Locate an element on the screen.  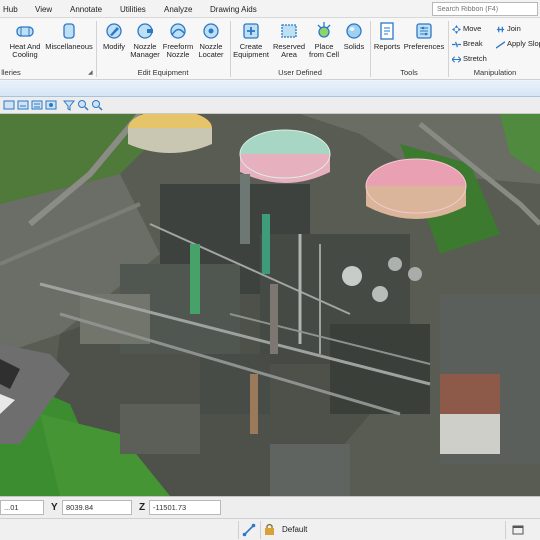
stretch-label: Stretch is located at coordinates (475, 58).